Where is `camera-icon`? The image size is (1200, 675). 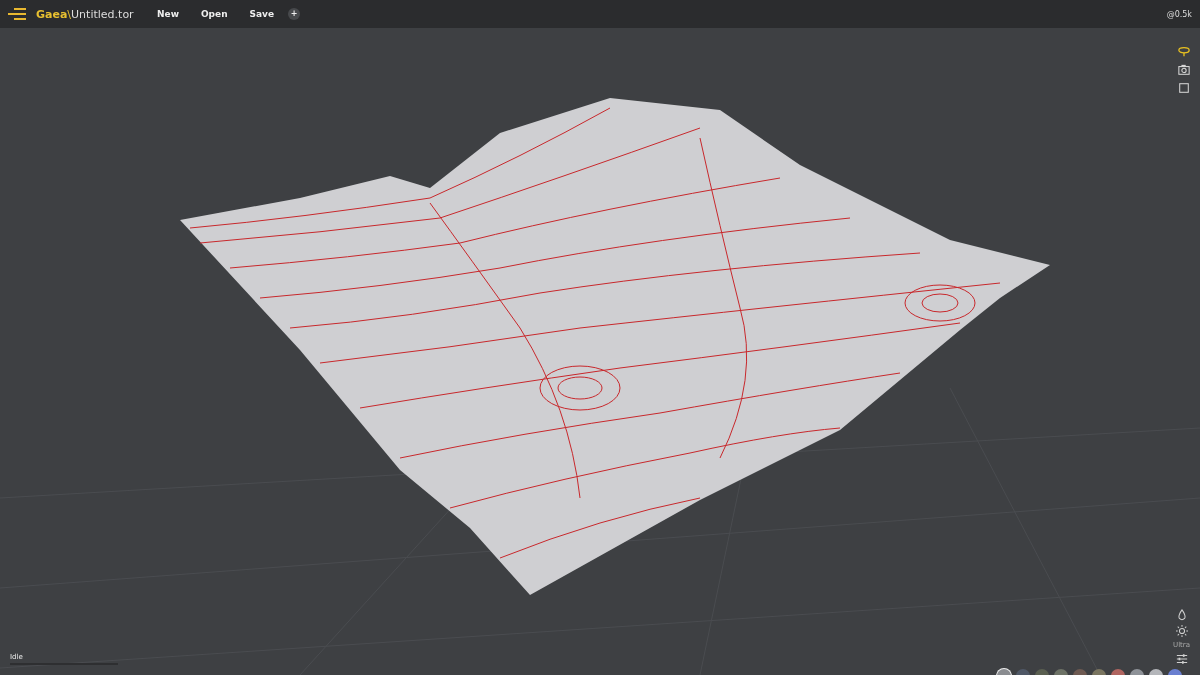
camera-icon is located at coordinates (1184, 70).